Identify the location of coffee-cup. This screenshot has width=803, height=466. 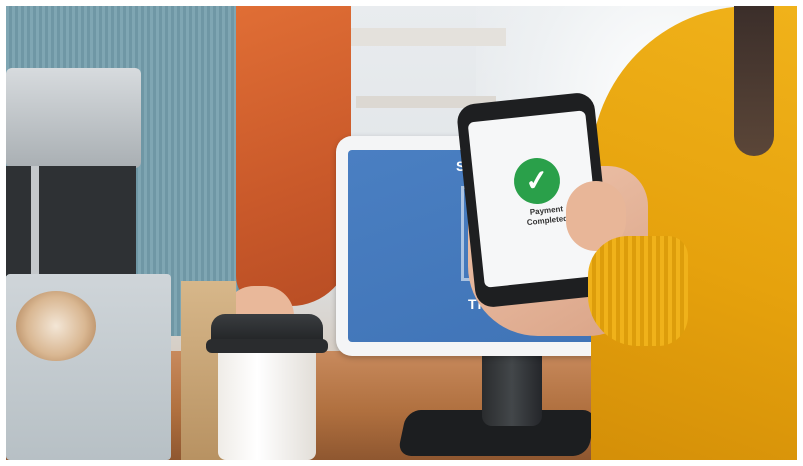
(267, 405).